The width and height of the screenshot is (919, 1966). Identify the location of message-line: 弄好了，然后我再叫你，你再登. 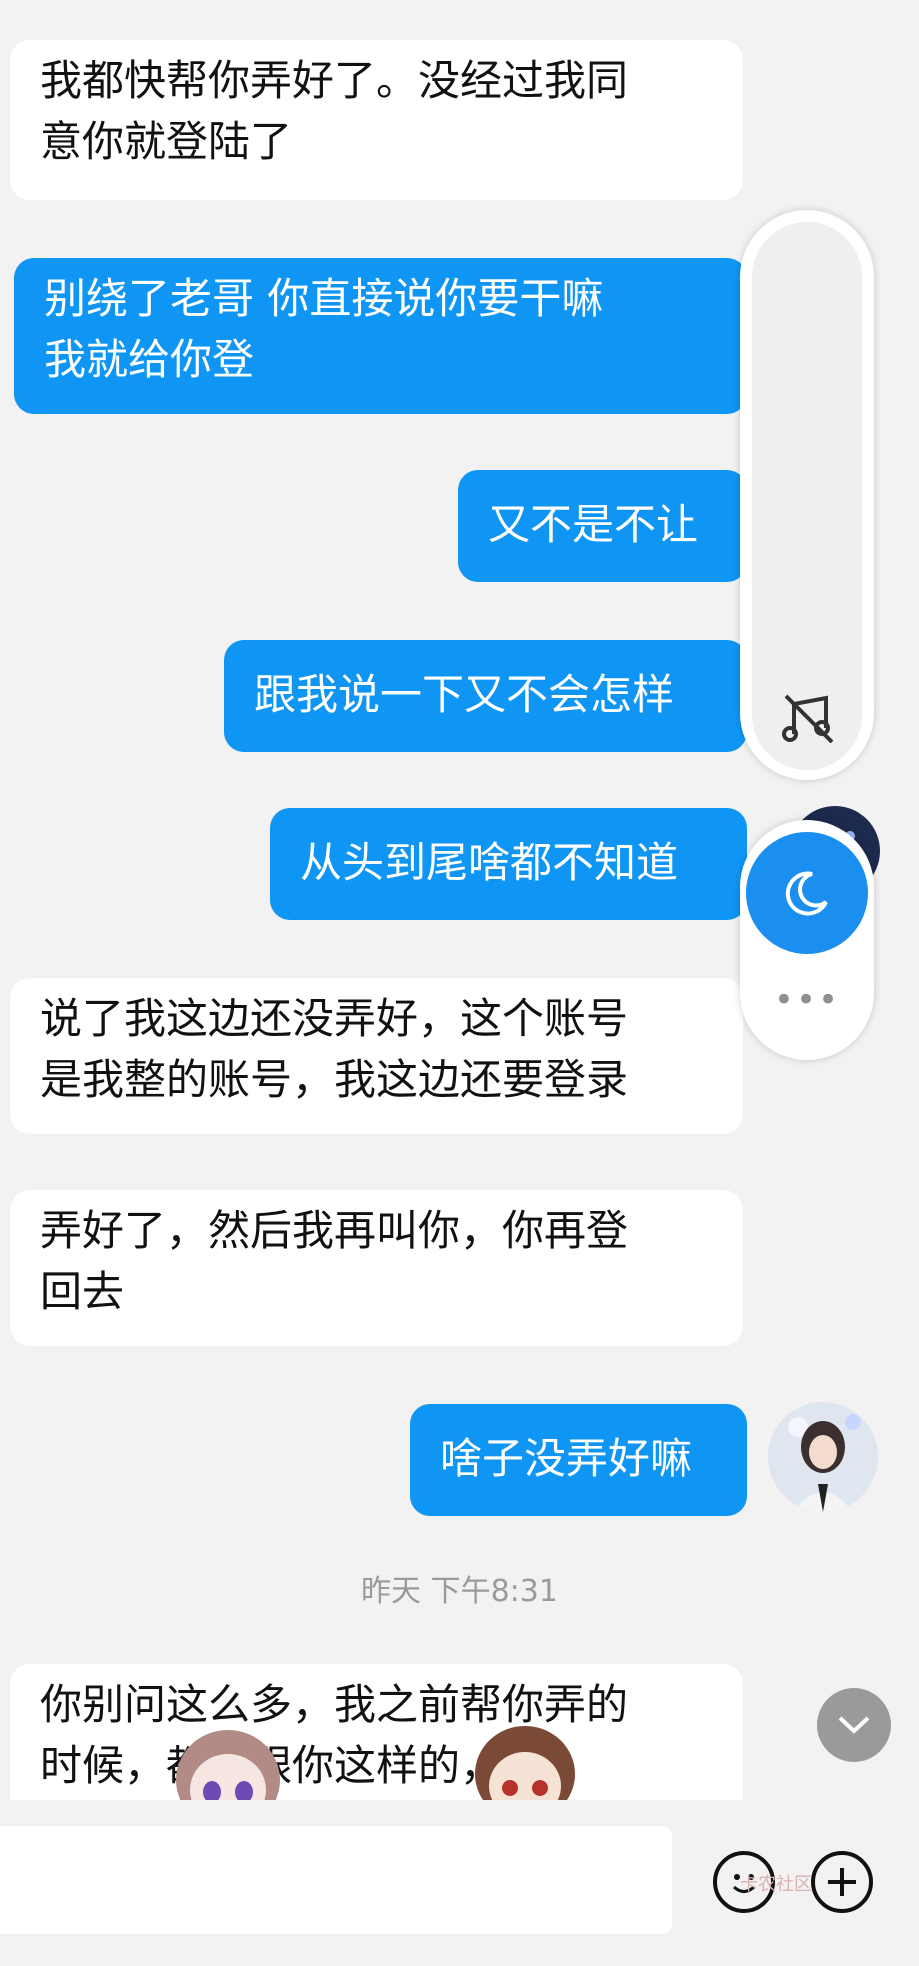
(334, 1230).